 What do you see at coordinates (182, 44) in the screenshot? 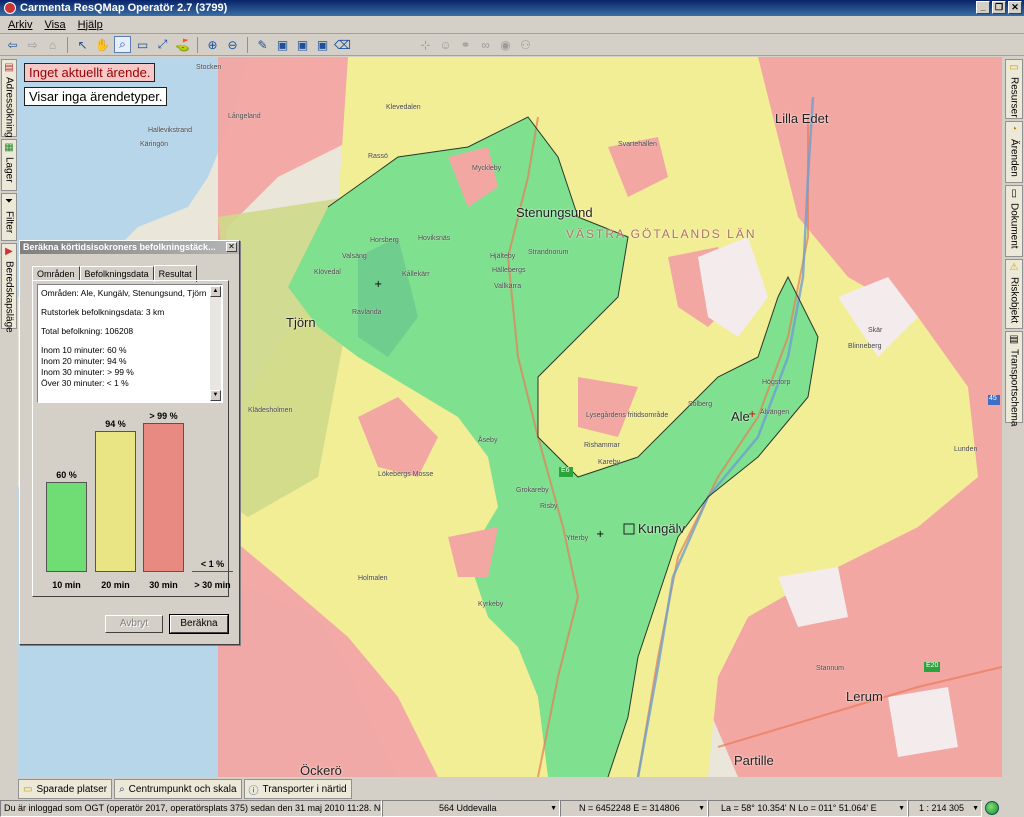
I see `go-to-icon: ⛳` at bounding box center [182, 44].